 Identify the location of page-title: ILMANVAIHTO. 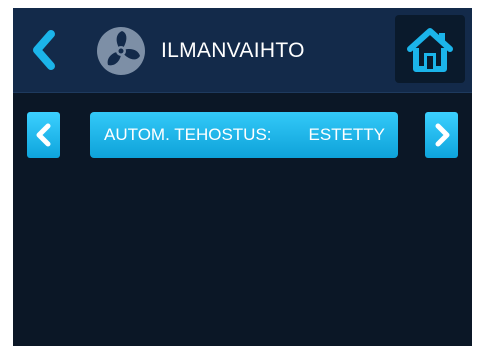
(233, 50).